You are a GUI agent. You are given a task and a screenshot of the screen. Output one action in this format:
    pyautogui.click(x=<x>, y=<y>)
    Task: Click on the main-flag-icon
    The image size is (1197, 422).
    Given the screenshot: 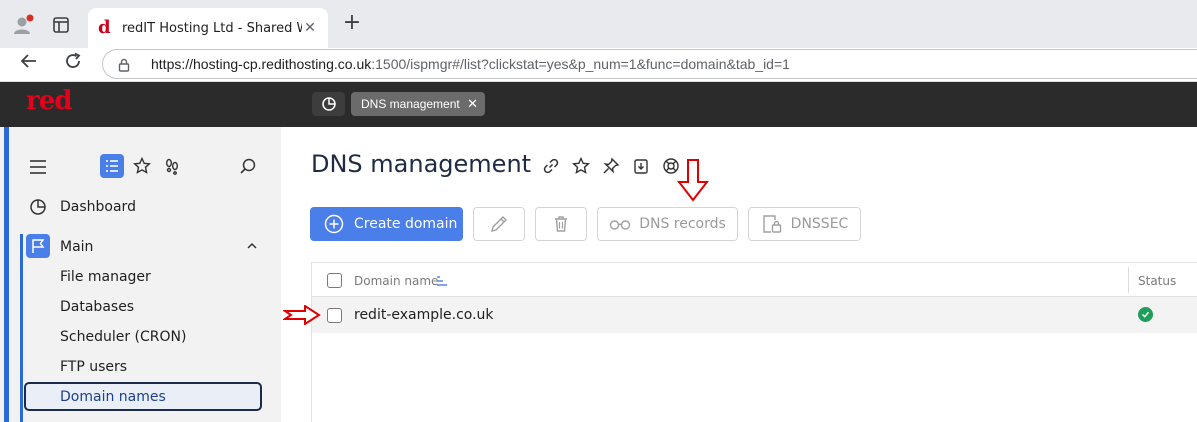 What is the action you would take?
    pyautogui.click(x=38, y=246)
    